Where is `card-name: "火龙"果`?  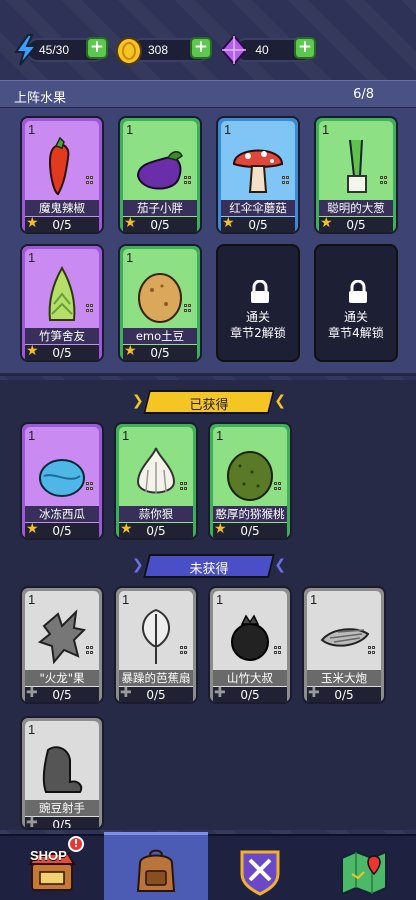 card-name: "火龙"果 is located at coordinates (62, 678).